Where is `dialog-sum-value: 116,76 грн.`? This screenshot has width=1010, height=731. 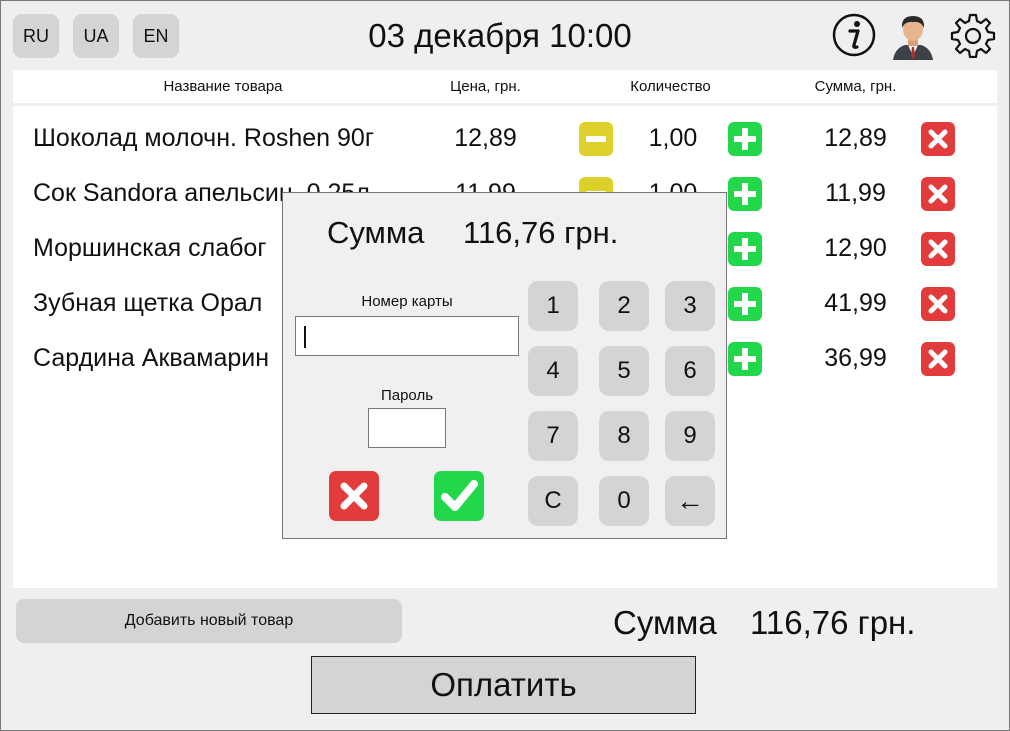
dialog-sum-value: 116,76 грн. is located at coordinates (541, 232).